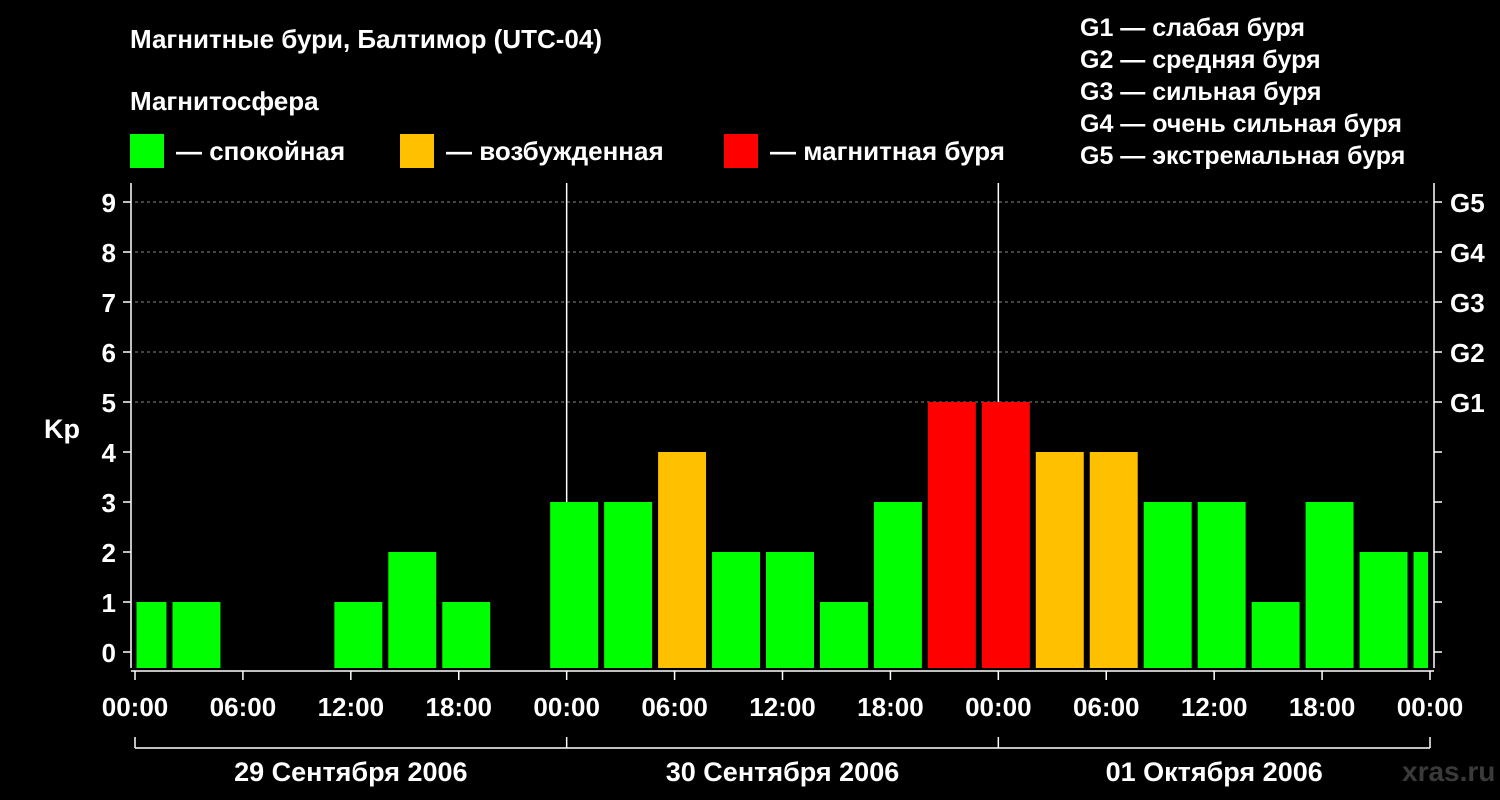  I want to click on y-tick-label: 4, so click(109, 453).